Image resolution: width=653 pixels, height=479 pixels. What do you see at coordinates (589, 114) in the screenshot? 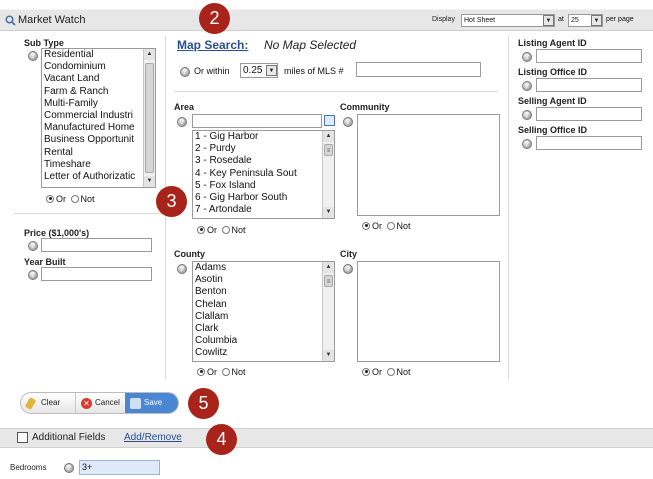
I see `selling-agent-input` at bounding box center [589, 114].